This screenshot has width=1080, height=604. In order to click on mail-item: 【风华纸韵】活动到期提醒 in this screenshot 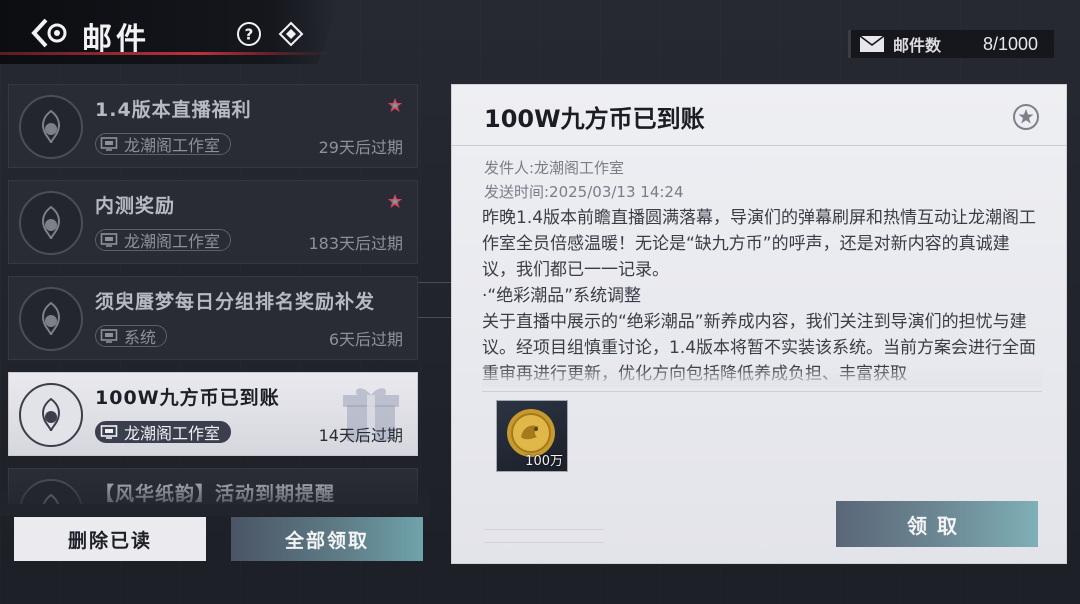, I will do `click(213, 486)`.